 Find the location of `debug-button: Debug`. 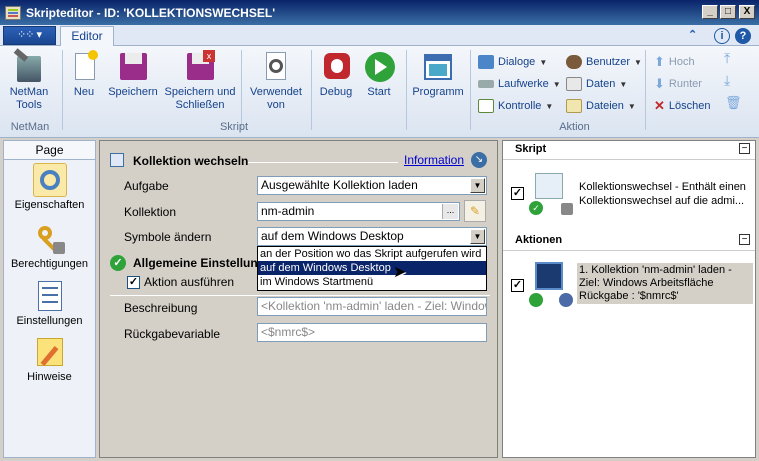

debug-button: Debug is located at coordinates (336, 74).